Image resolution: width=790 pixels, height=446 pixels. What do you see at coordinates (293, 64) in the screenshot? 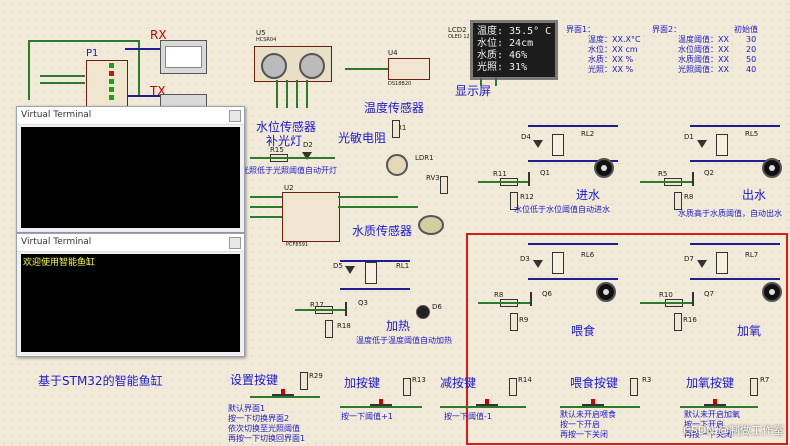
I see `ultrasonic-sensor` at bounding box center [293, 64].